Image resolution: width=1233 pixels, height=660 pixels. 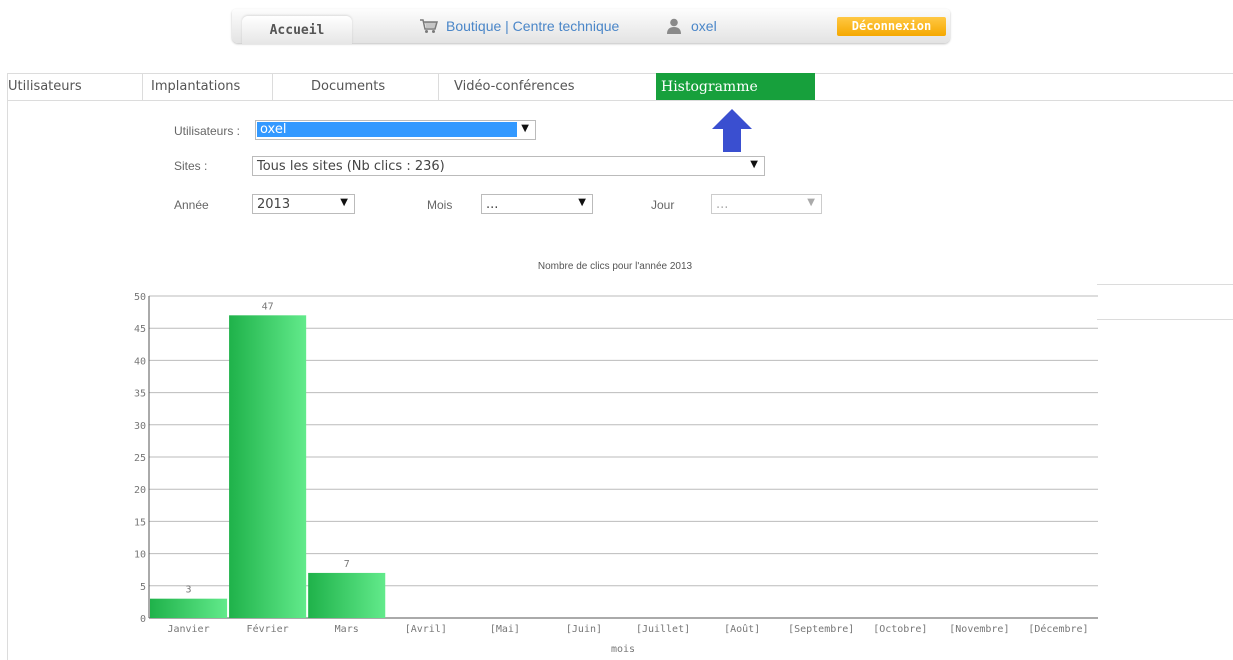 I want to click on x-tick-label: [Décembre], so click(x=1058, y=629).